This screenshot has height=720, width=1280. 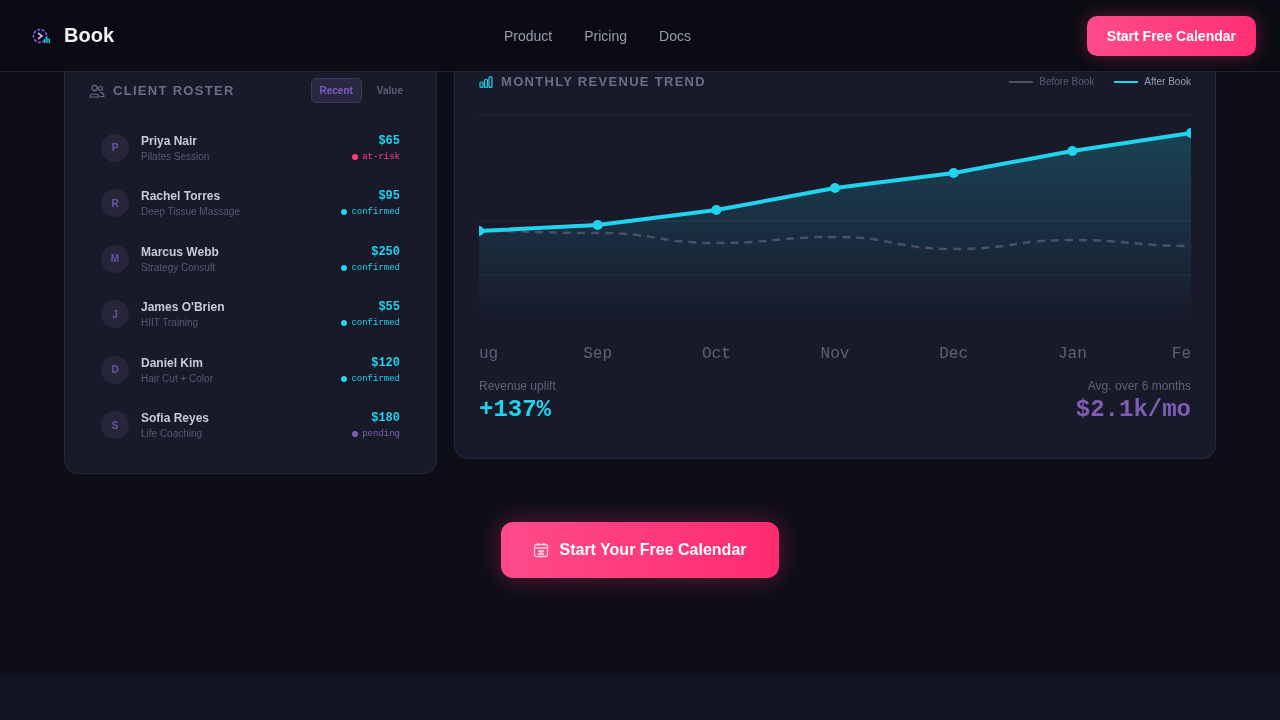 I want to click on sort-tab: Recent, so click(x=336, y=90).